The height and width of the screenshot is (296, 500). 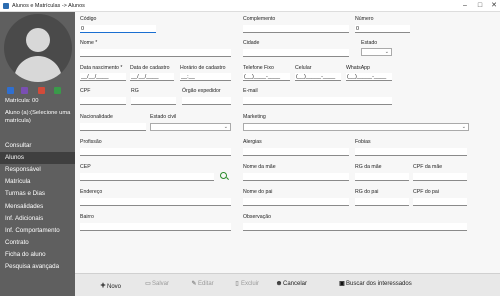 What do you see at coordinates (37, 231) in the screenshot?
I see `sidebar-item-inf-comportamento: Inf. Comportamento` at bounding box center [37, 231].